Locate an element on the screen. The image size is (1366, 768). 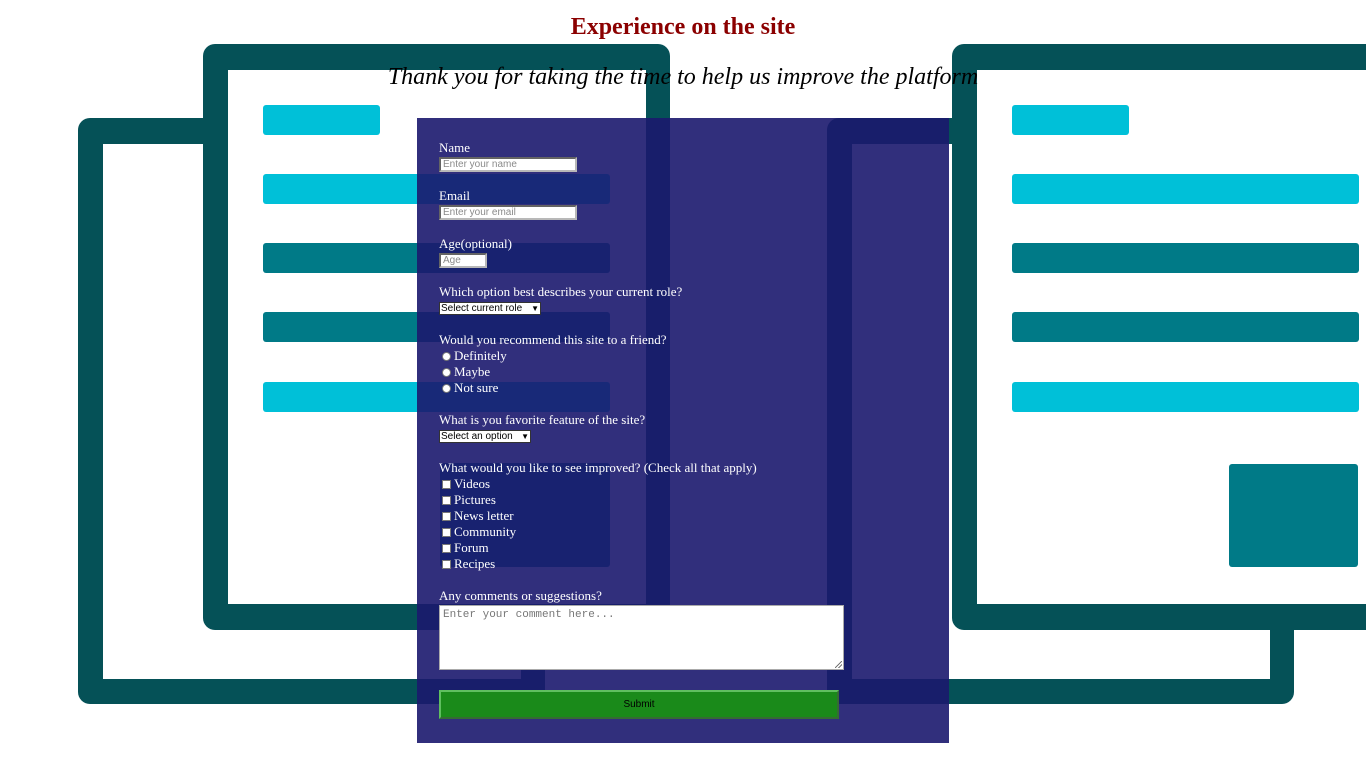
recommend-option-label: Maybe is located at coordinates (472, 371).